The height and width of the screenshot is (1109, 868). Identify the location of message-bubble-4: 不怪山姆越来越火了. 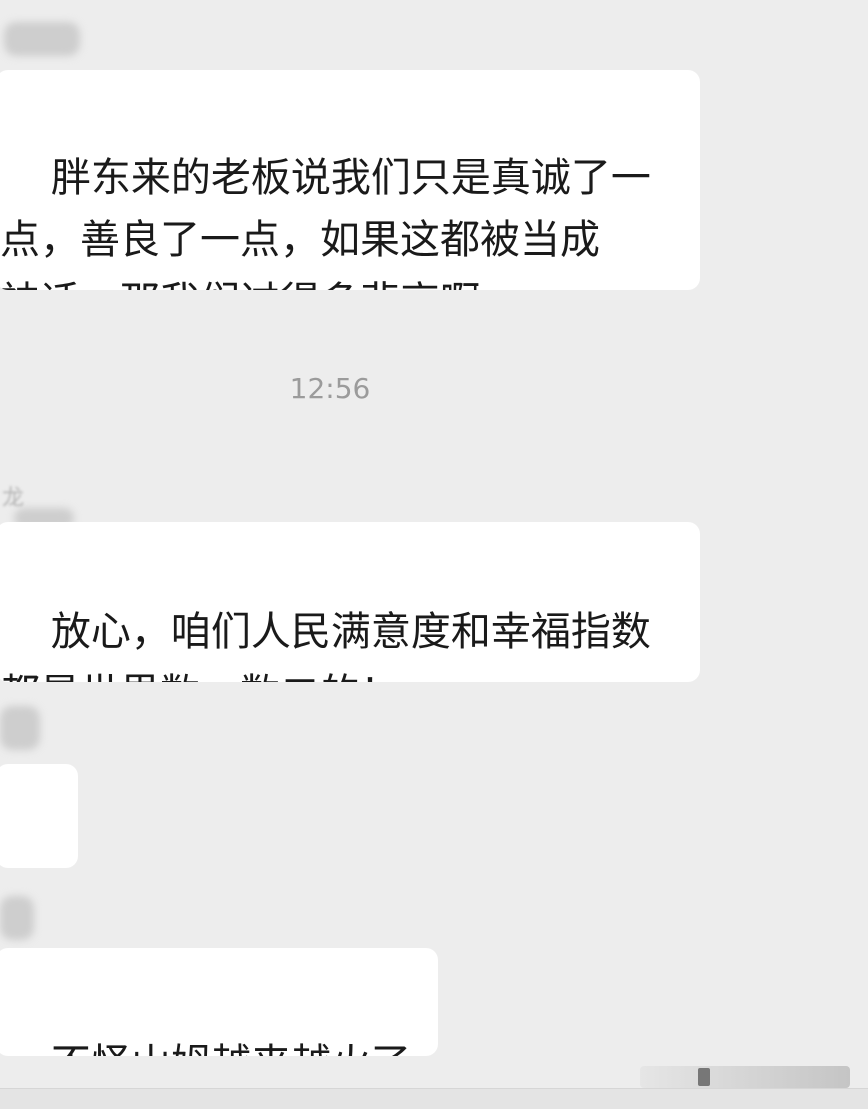
(219, 1002).